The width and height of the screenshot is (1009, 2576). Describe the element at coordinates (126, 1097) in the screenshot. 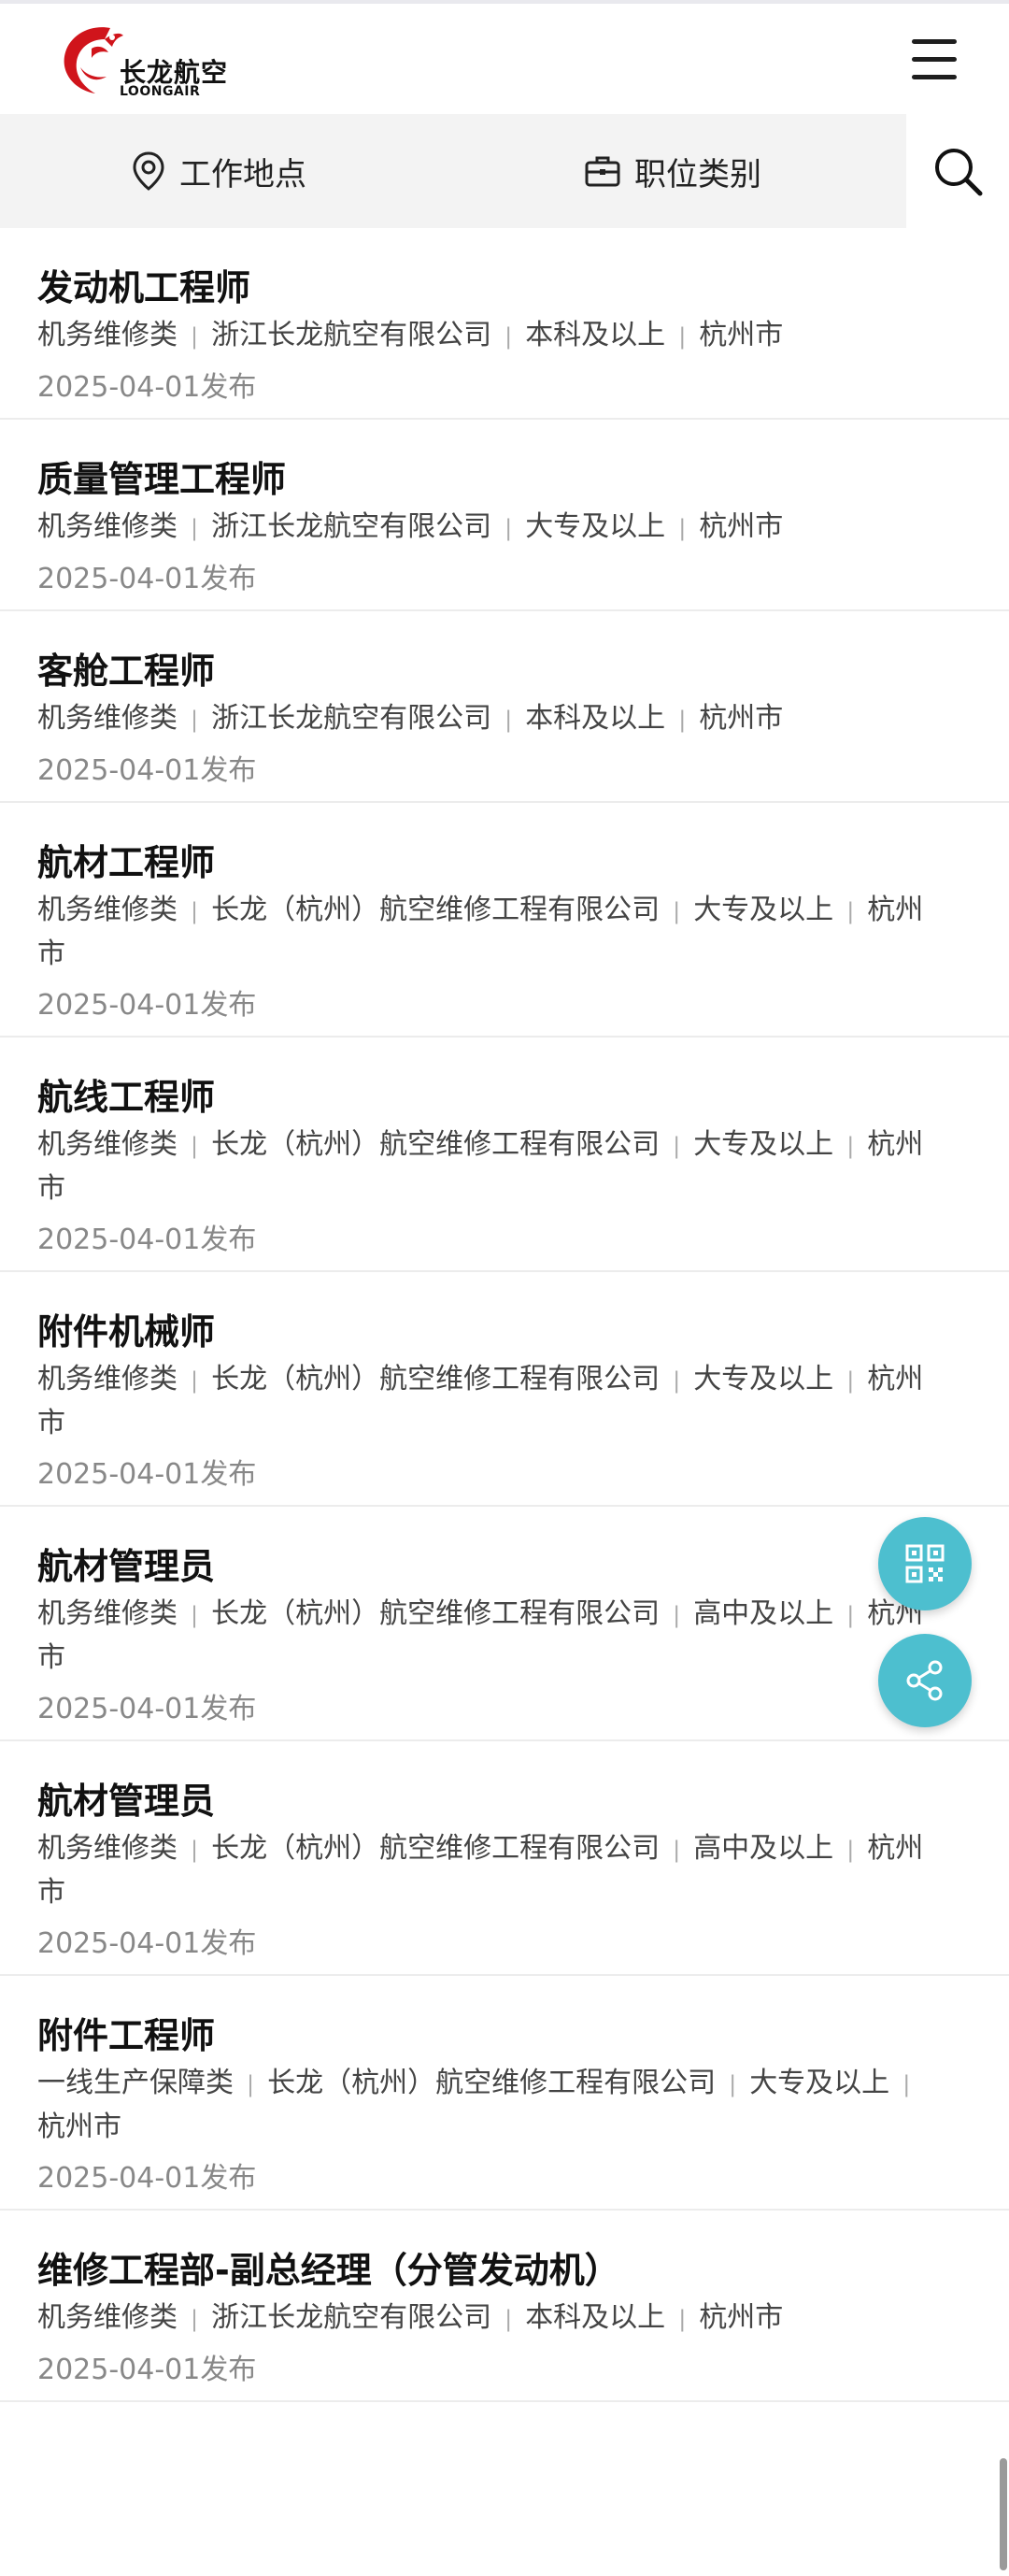

I see `job-title: 航线工程师` at that location.